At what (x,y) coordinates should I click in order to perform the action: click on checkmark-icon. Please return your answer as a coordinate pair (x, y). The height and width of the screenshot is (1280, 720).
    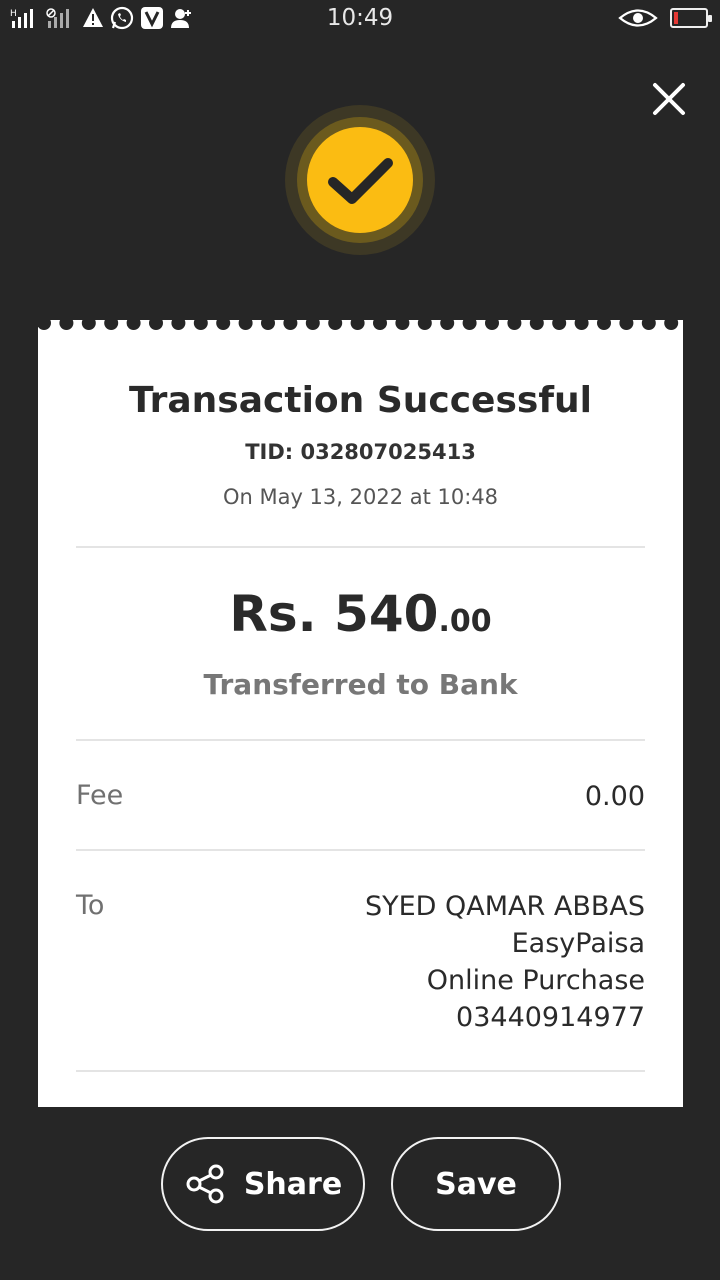
    Looking at the image, I should click on (360, 181).